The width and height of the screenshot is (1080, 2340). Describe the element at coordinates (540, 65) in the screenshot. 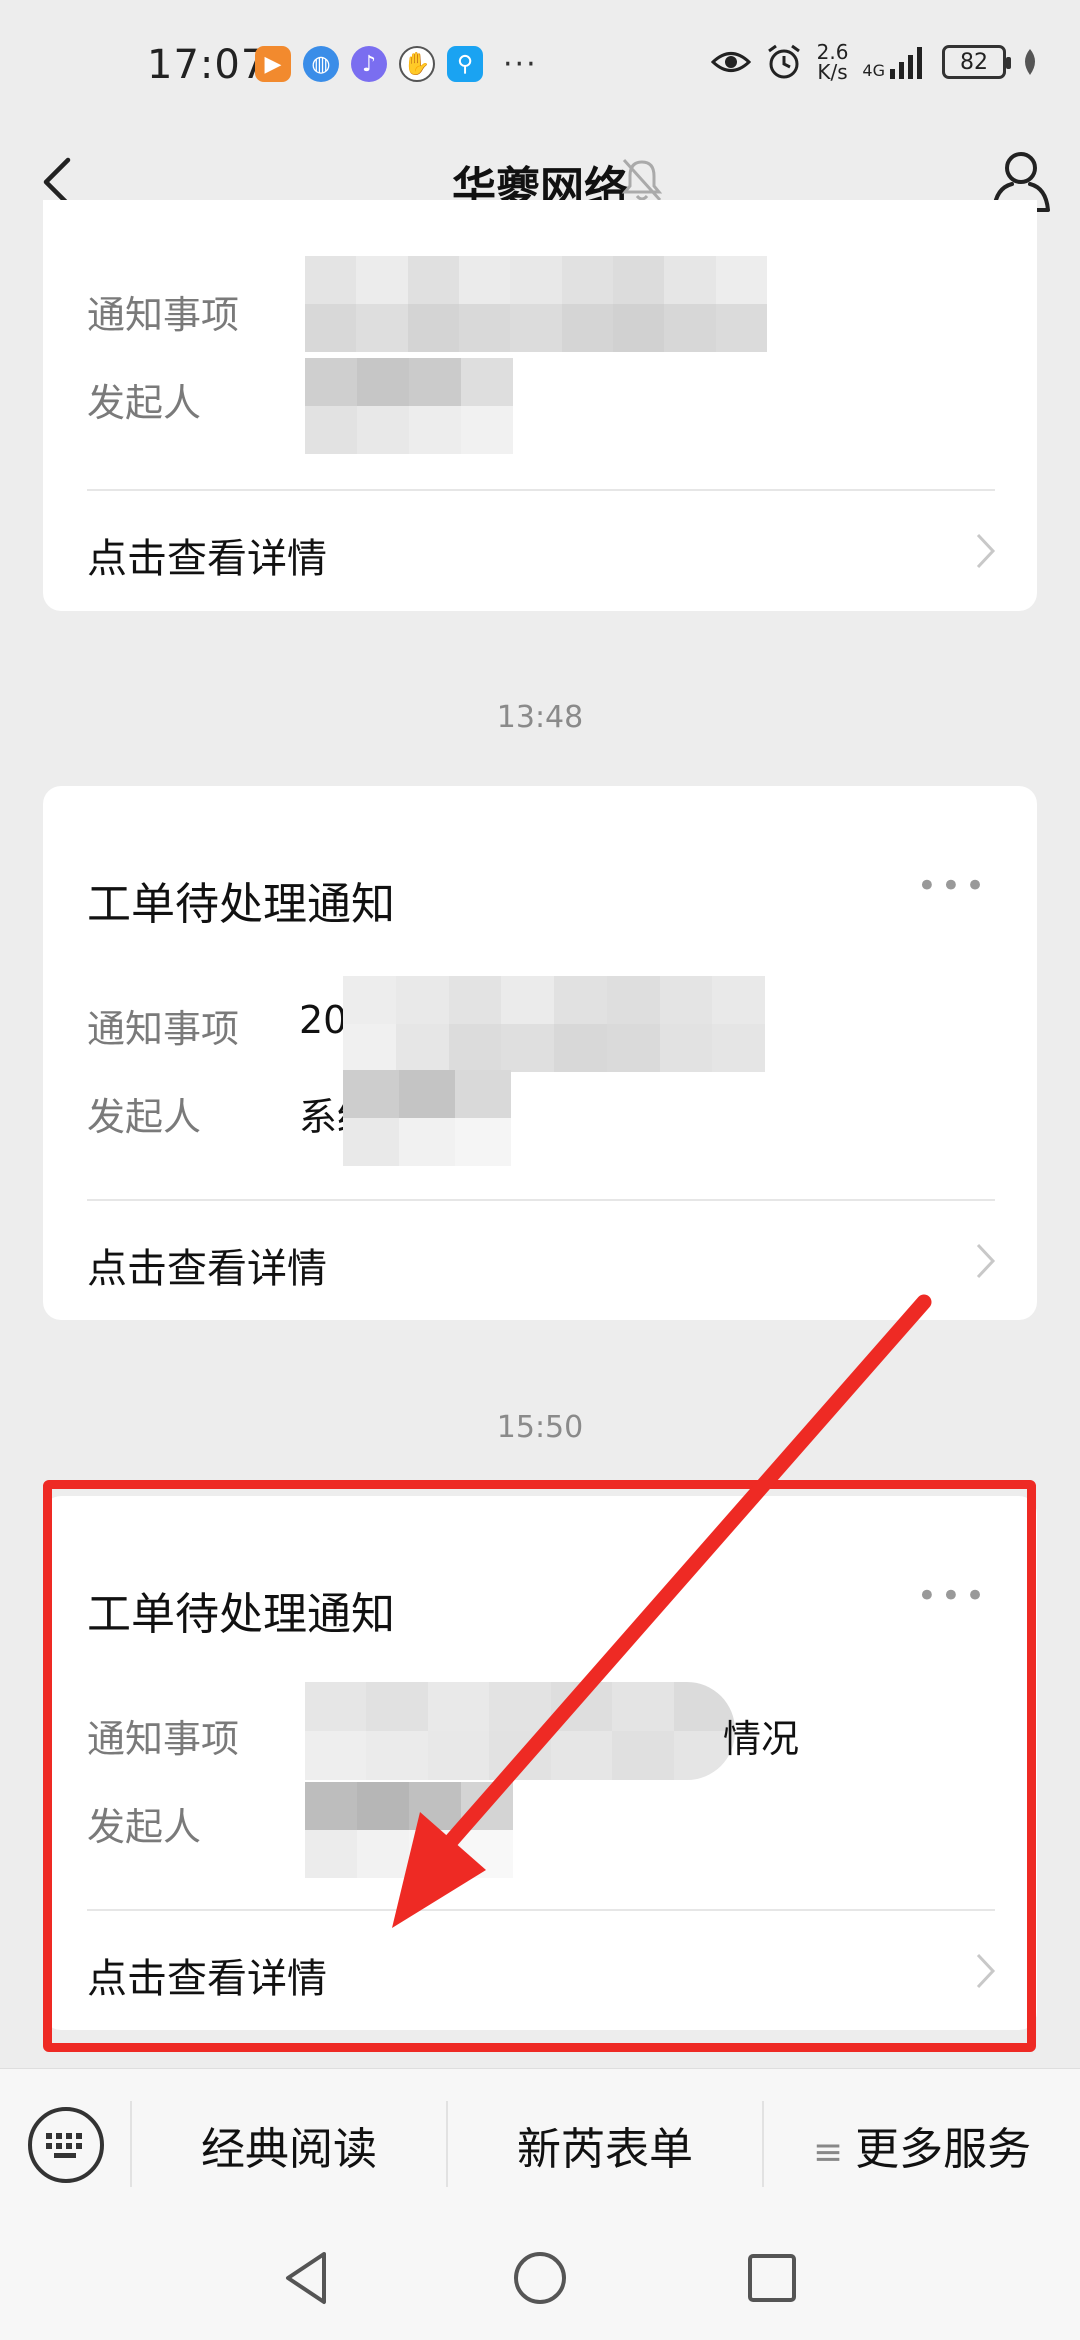

I see `status-bar: 17:07 ▶ ◍ ♪ ✋ ⚲ ··· 2.6 K/s 4G 82` at that location.